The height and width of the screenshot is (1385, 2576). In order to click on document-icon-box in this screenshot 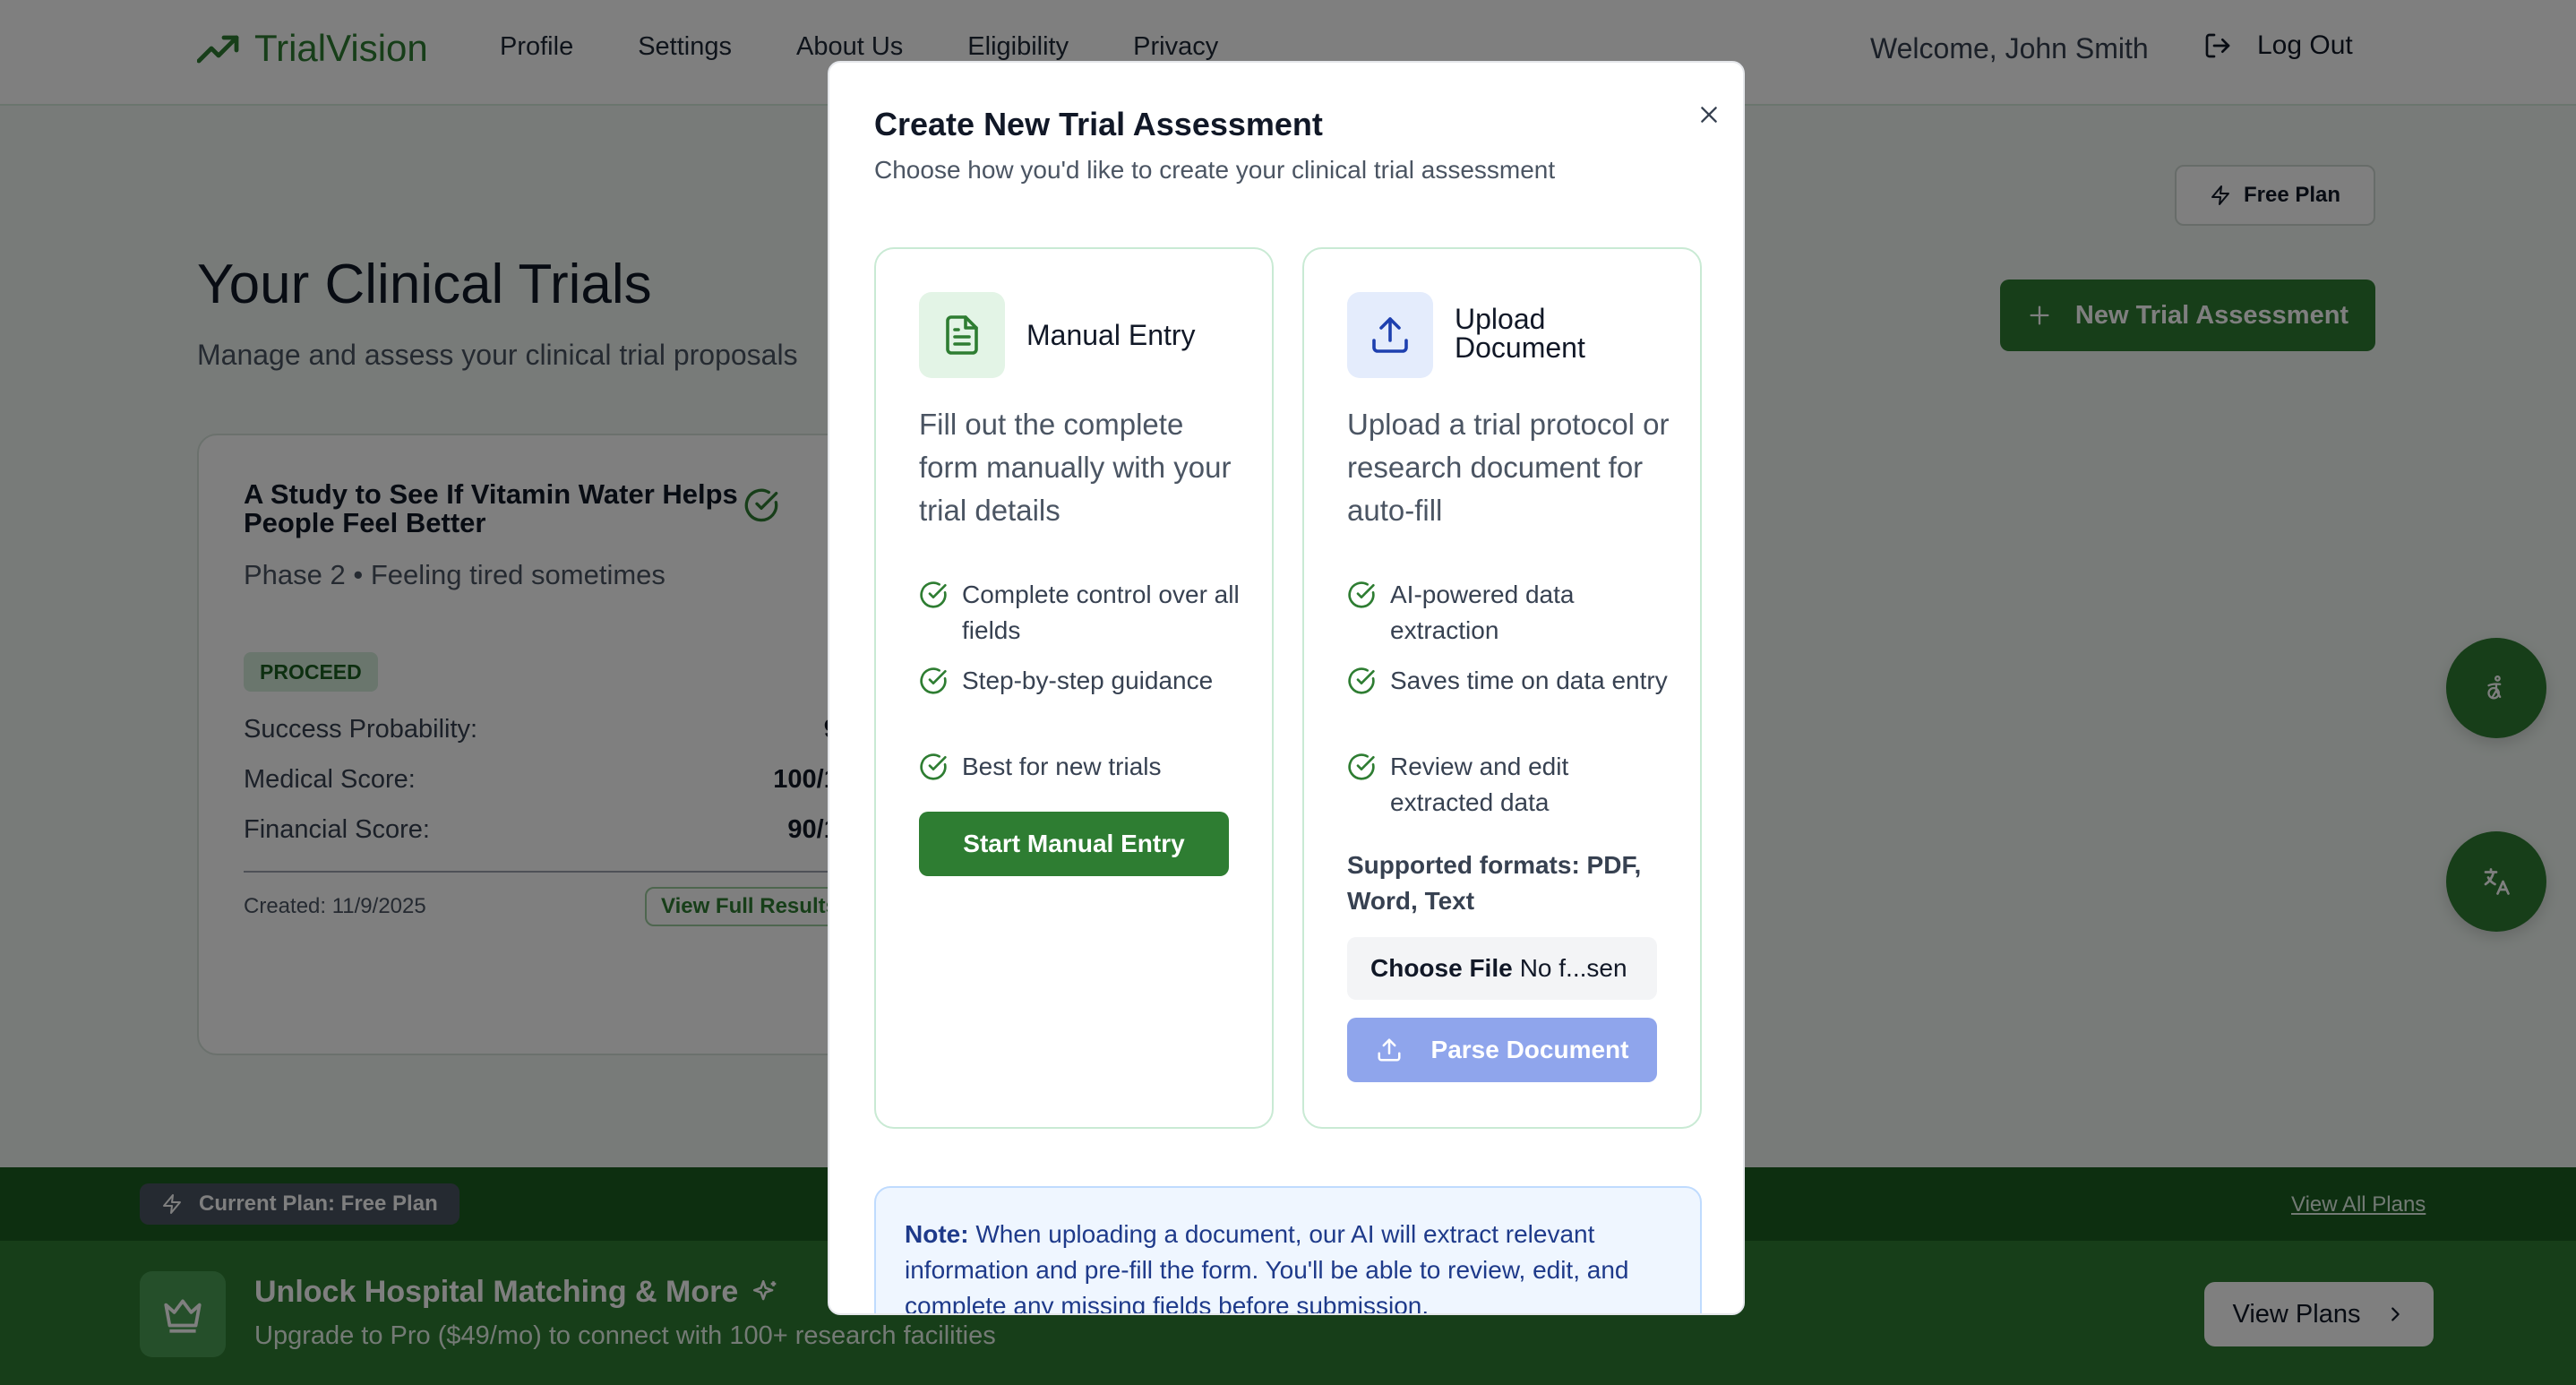, I will do `click(962, 335)`.